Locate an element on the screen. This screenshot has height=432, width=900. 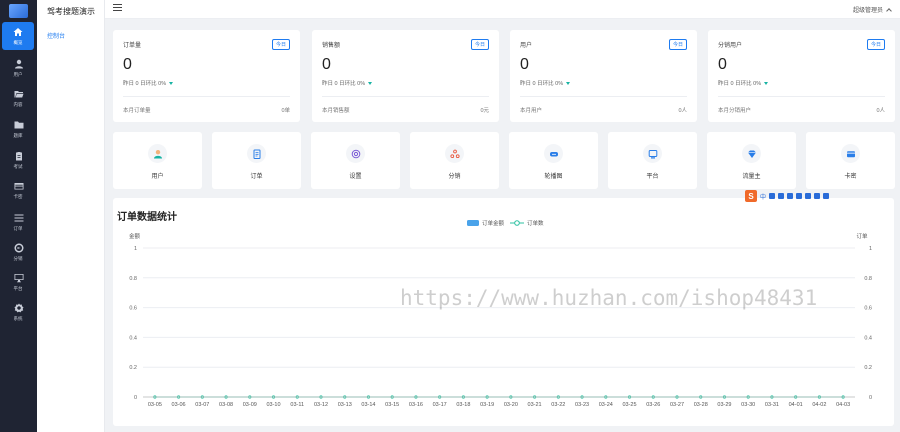
rail-item-8: 平台 is located at coordinates (18, 282).